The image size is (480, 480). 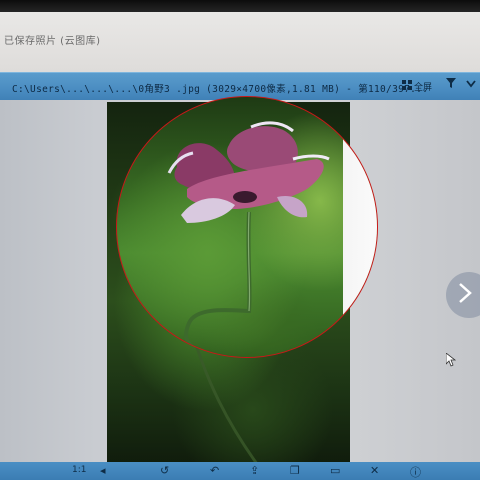 I want to click on undo-icon: ↶, so click(x=214, y=470).